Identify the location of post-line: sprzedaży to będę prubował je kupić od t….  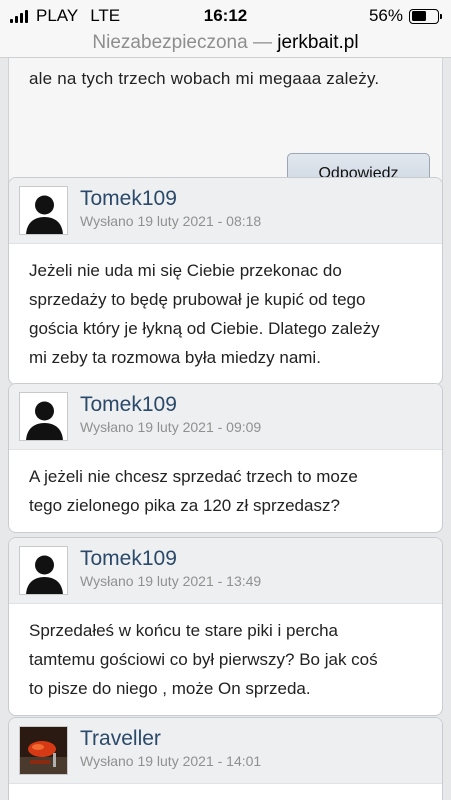
(197, 299).